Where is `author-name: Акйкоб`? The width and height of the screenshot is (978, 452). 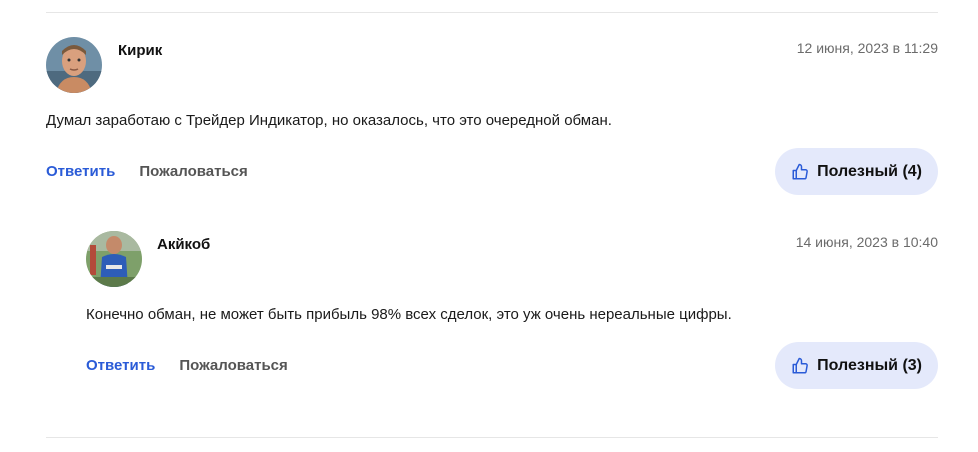 author-name: Акйкоб is located at coordinates (184, 244).